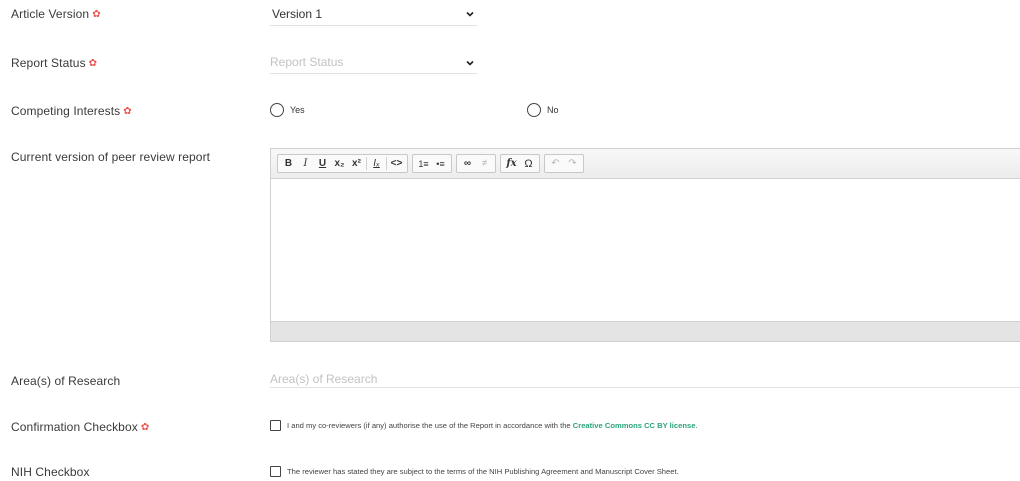  I want to click on superscript-button: x², so click(356, 163).